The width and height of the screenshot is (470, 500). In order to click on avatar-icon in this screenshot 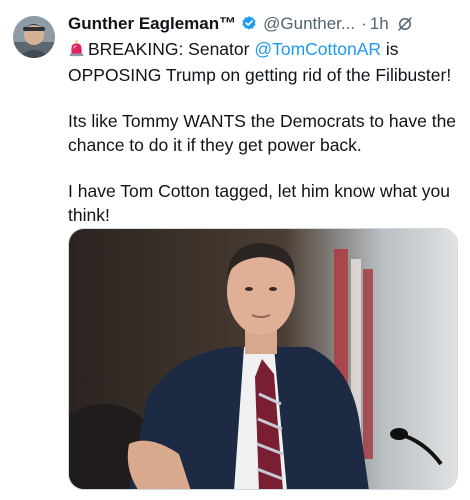, I will do `click(34, 37)`.